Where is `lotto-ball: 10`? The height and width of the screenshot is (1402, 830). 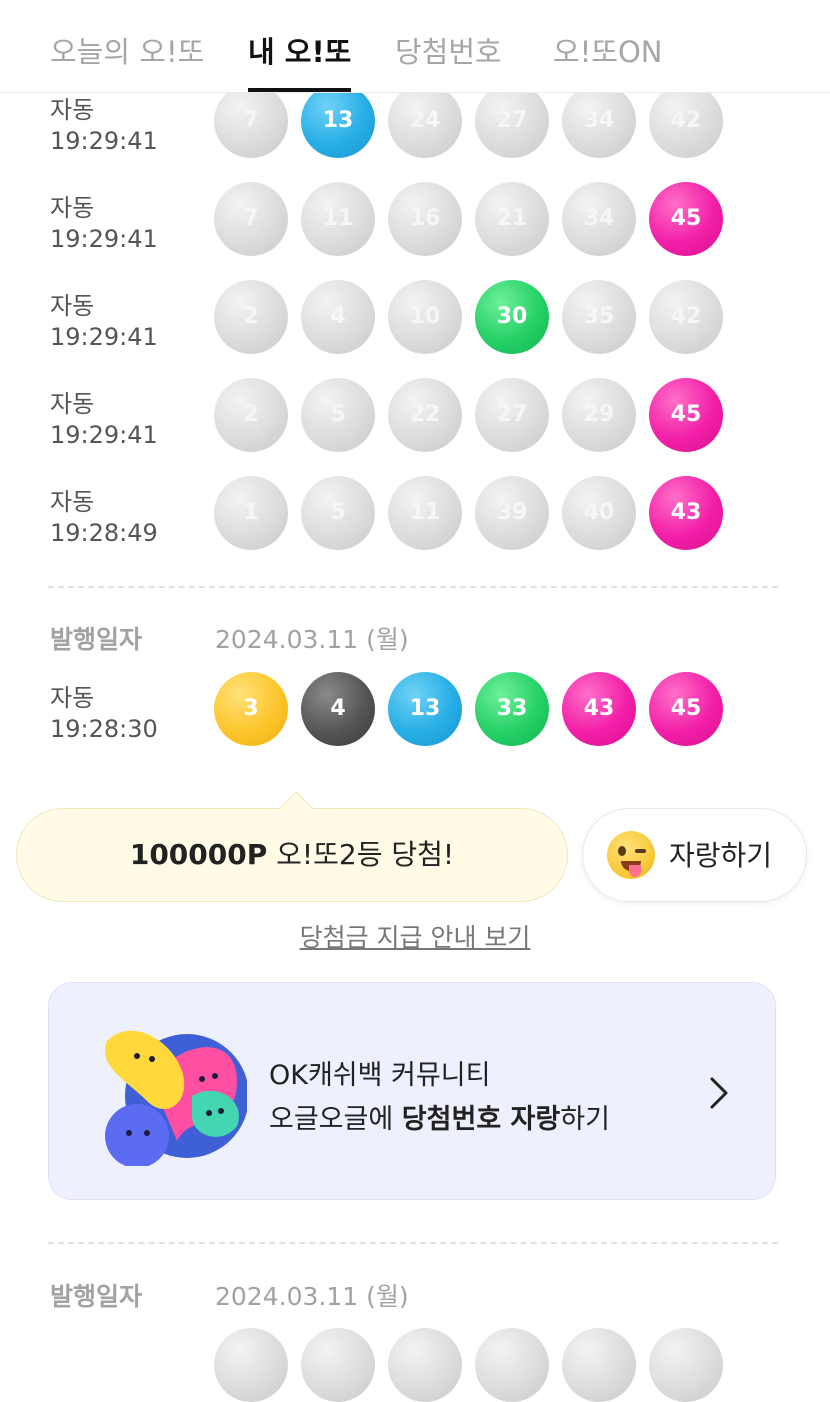
lotto-ball: 10 is located at coordinates (425, 317).